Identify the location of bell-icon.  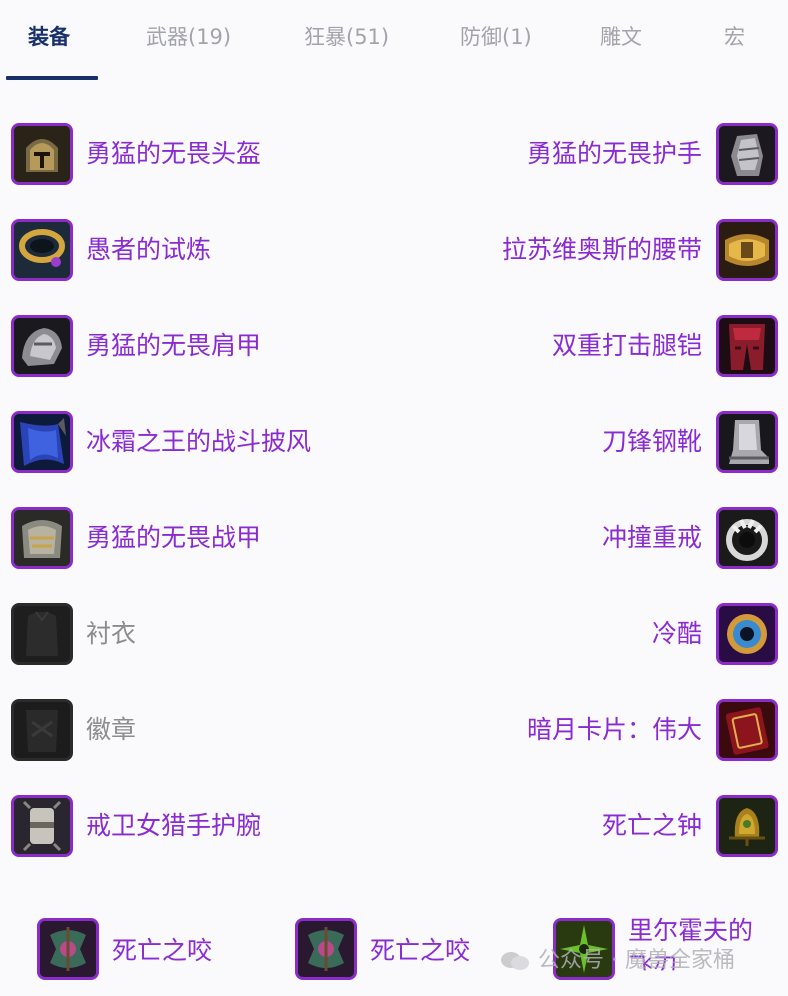
(747, 826).